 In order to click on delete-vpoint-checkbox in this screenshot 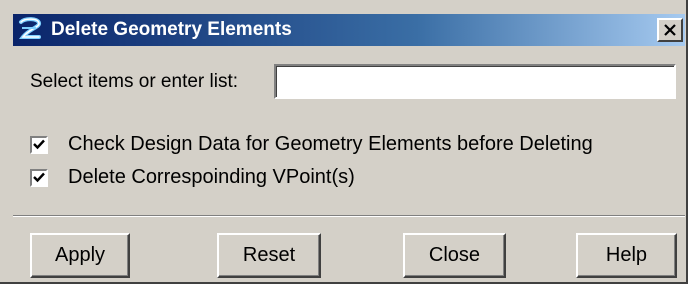, I will do `click(39, 177)`.